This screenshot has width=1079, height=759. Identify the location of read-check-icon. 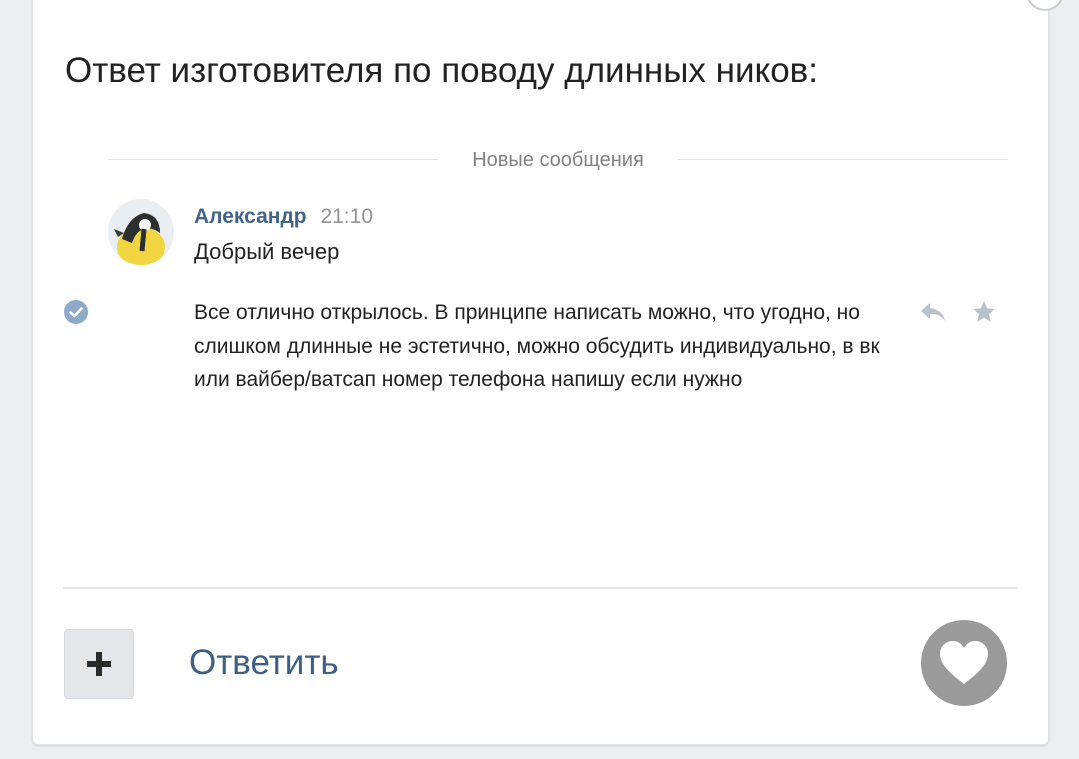
(76, 312).